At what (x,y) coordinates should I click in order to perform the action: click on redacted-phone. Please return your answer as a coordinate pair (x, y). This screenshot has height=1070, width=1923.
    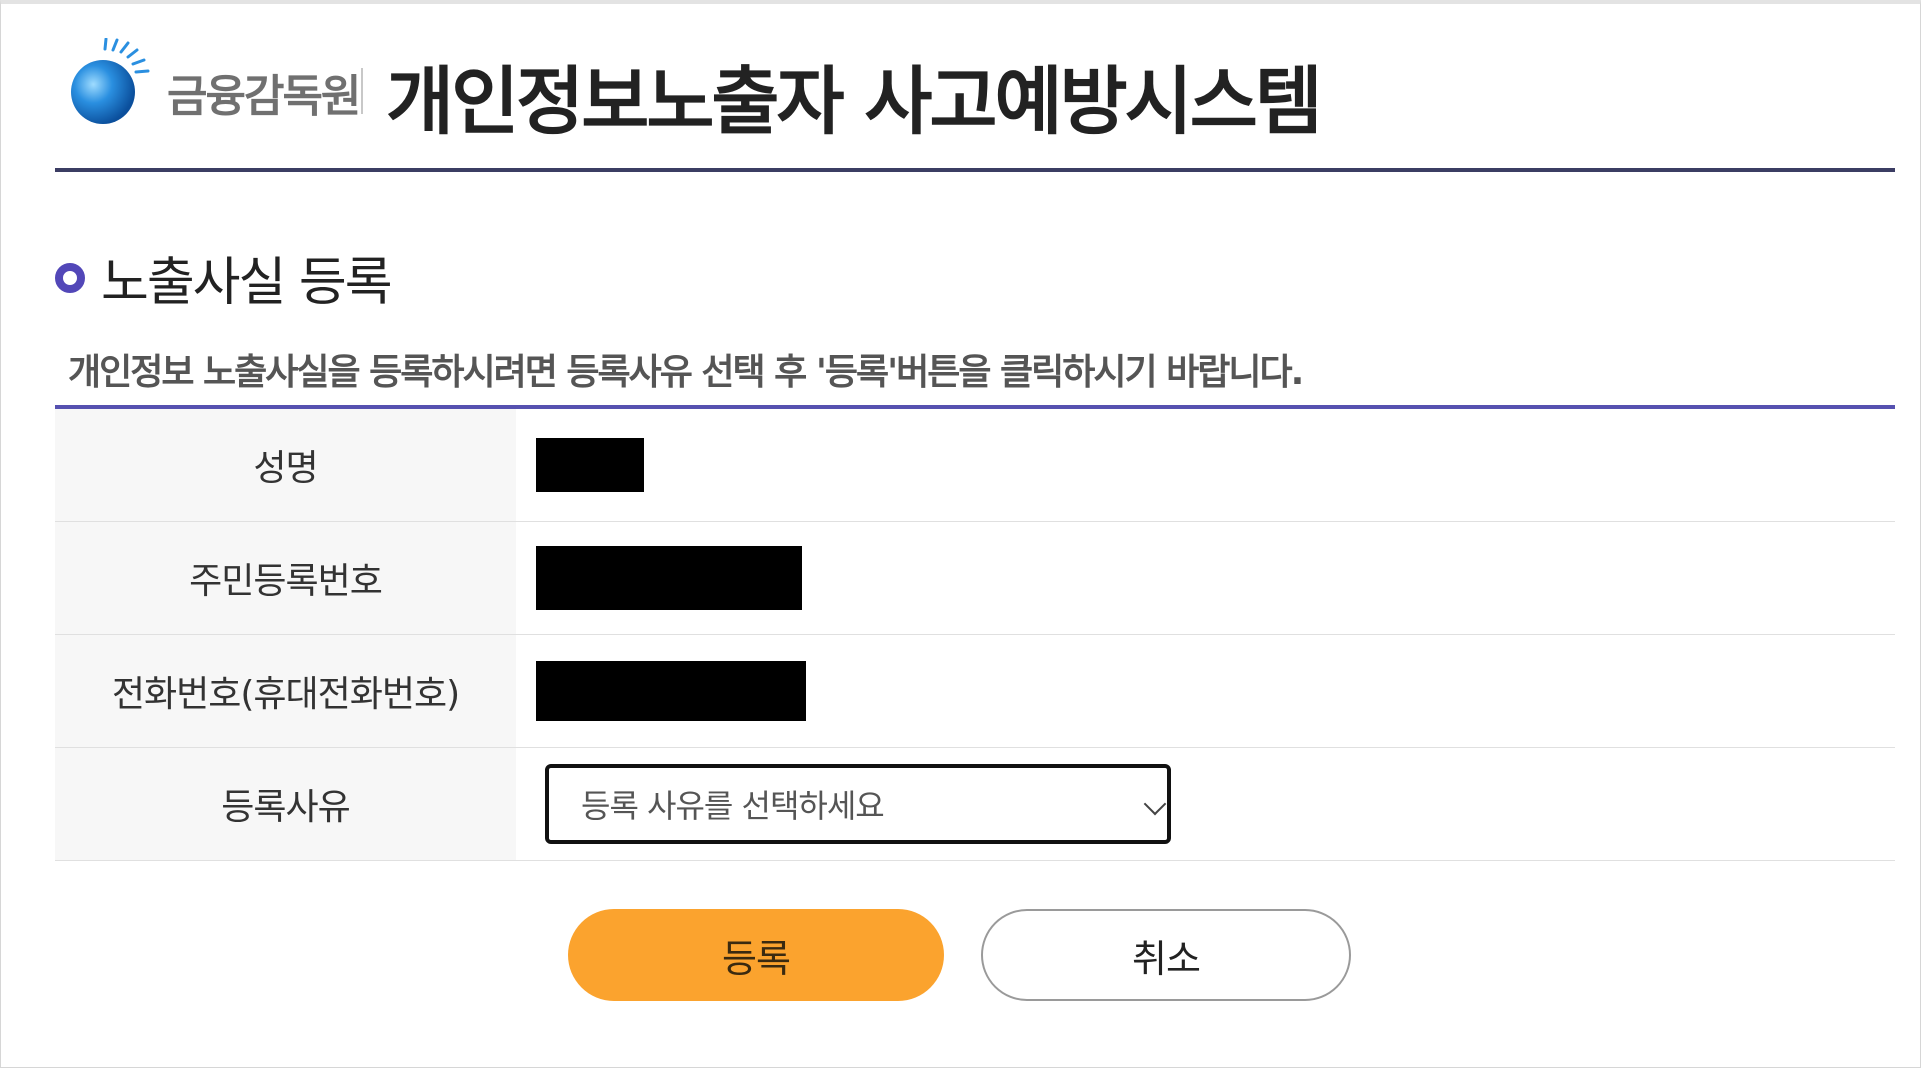
    Looking at the image, I should click on (671, 691).